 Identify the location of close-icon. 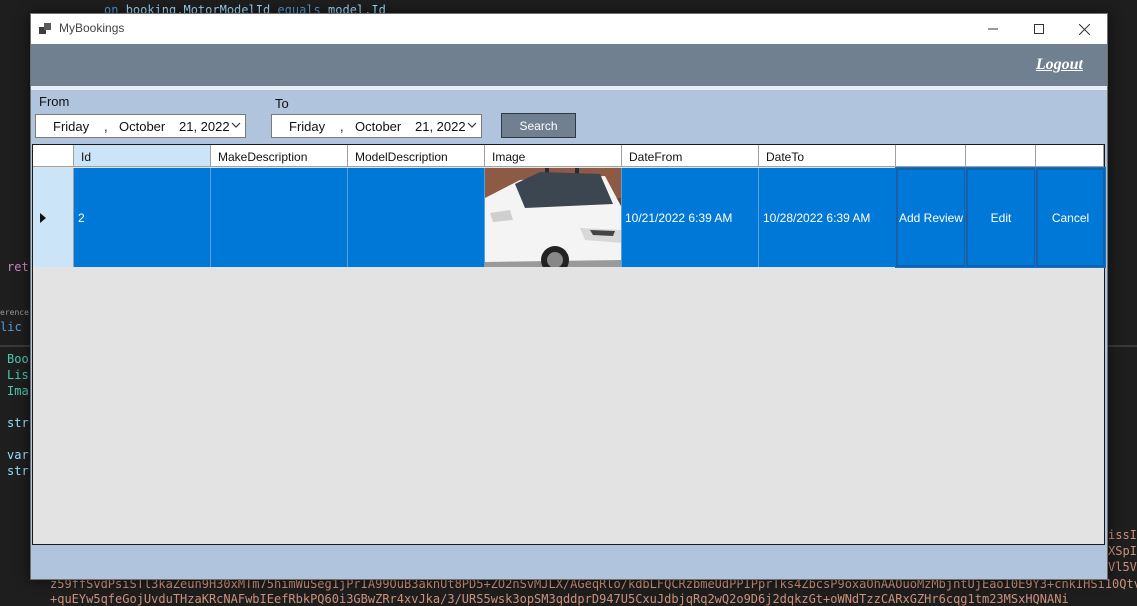
(1084, 29).